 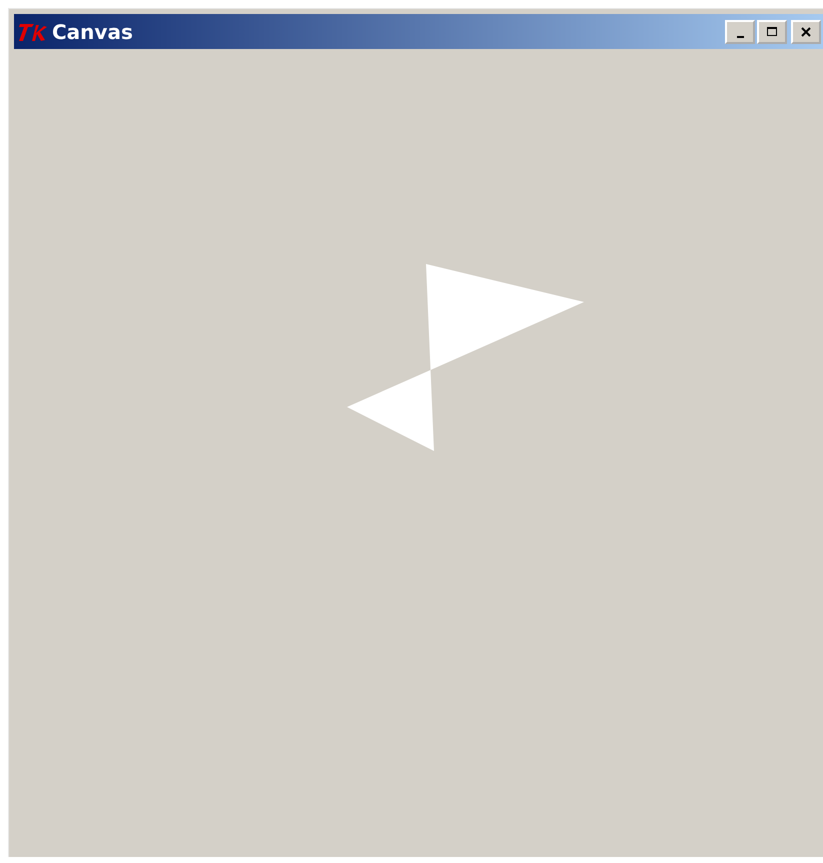 I want to click on window-title: Canvas, so click(x=92, y=32).